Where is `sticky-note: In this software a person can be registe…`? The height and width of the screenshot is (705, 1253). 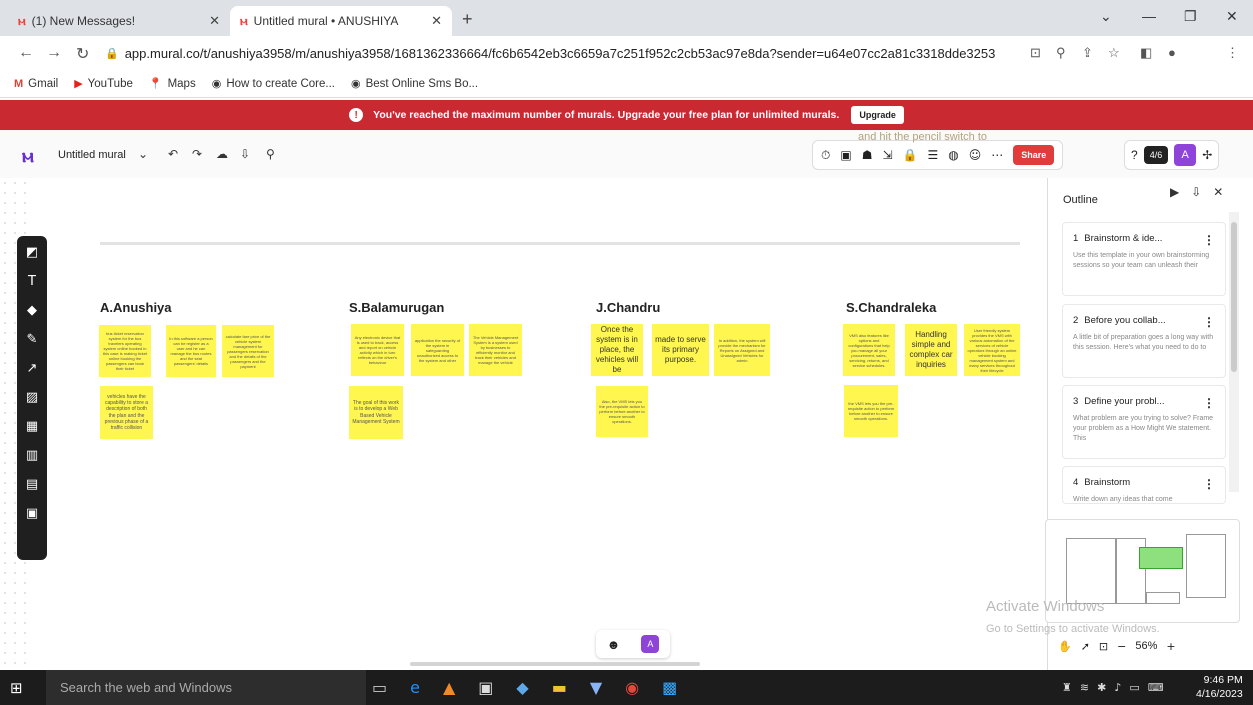
sticky-note: In this software a person can be registe… is located at coordinates (191, 351).